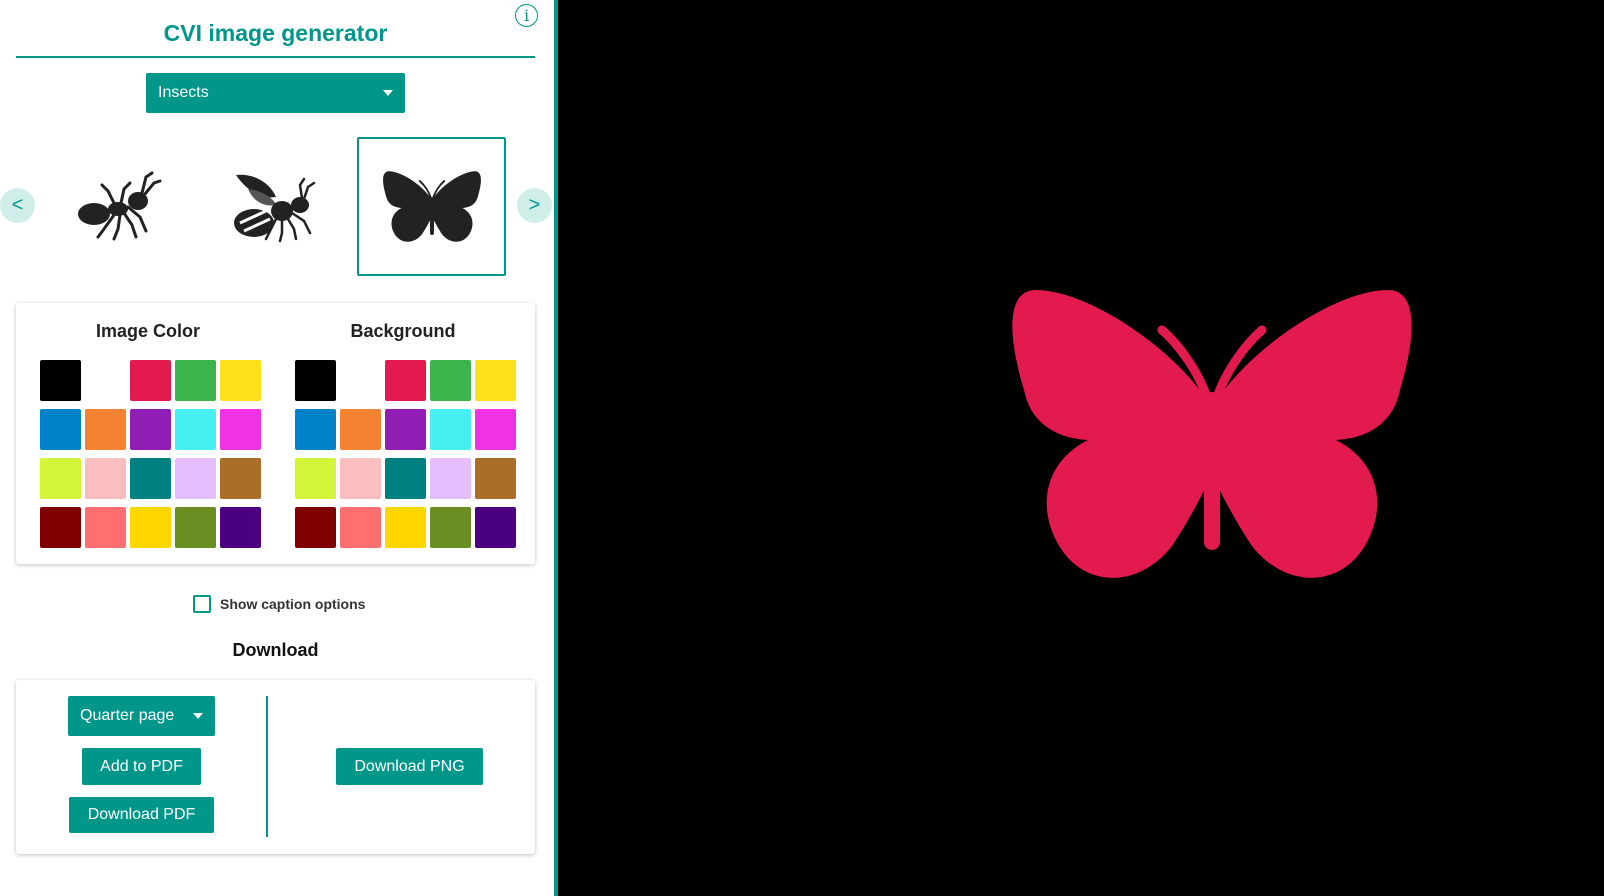 The height and width of the screenshot is (896, 1604). Describe the element at coordinates (403, 331) in the screenshot. I see `background-color-heading: Background` at that location.